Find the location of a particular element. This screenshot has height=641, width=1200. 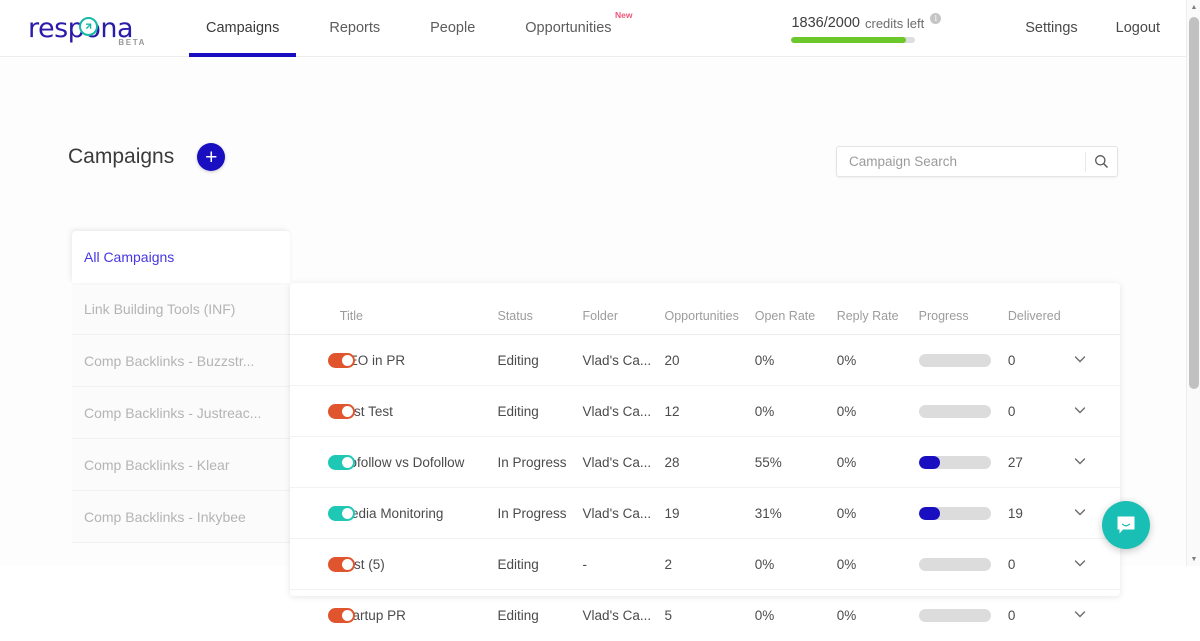

column-header-opportunities: Opportunities is located at coordinates (710, 309).